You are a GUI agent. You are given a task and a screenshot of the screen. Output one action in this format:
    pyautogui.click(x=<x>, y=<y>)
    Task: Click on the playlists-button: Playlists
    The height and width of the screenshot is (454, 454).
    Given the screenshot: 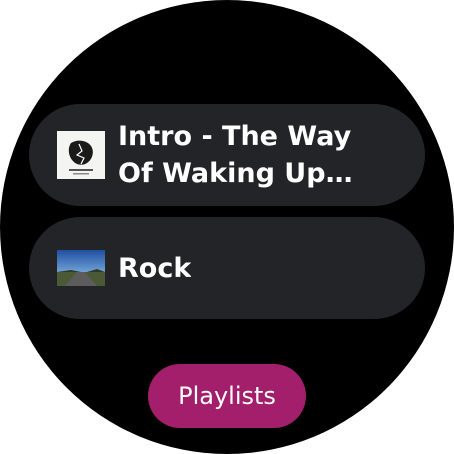 What is the action you would take?
    pyautogui.click(x=227, y=396)
    